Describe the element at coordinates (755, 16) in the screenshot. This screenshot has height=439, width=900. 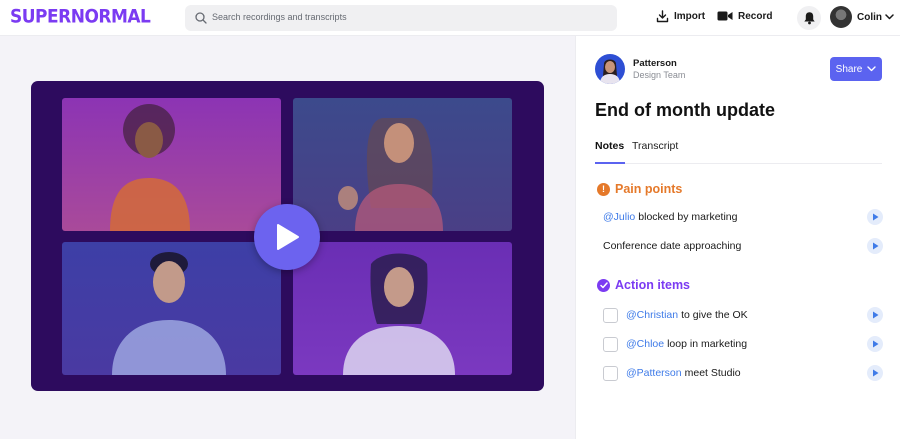
I see `record-label: Record` at that location.